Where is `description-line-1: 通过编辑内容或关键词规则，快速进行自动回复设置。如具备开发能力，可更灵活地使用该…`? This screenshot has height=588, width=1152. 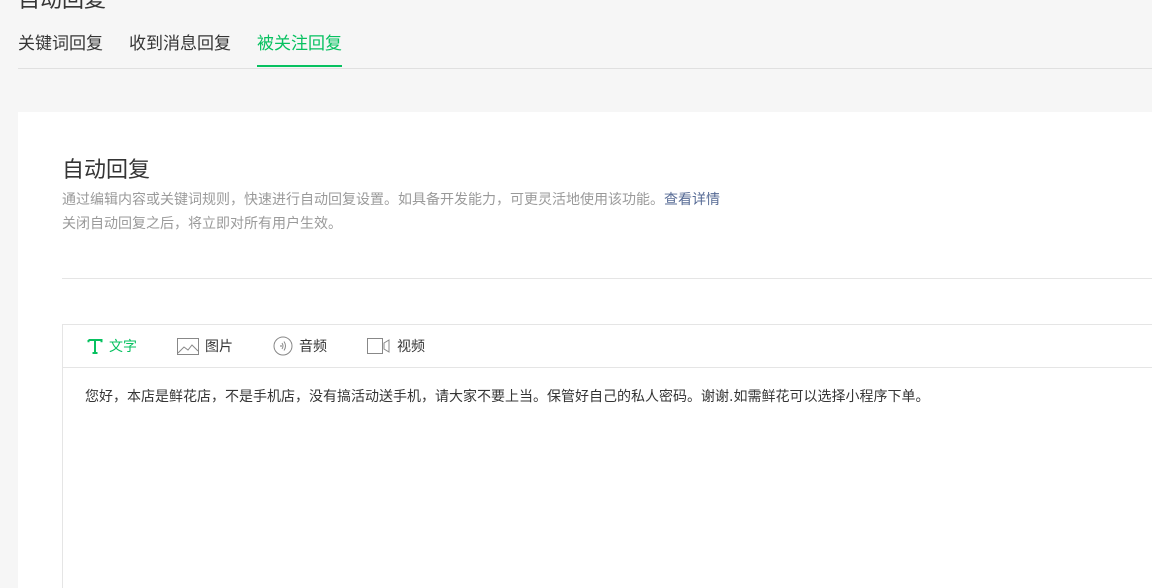
description-line-1: 通过编辑内容或关键词规则，快速进行自动回复设置。如具备开发能力，可更灵活地使用该… is located at coordinates (391, 199).